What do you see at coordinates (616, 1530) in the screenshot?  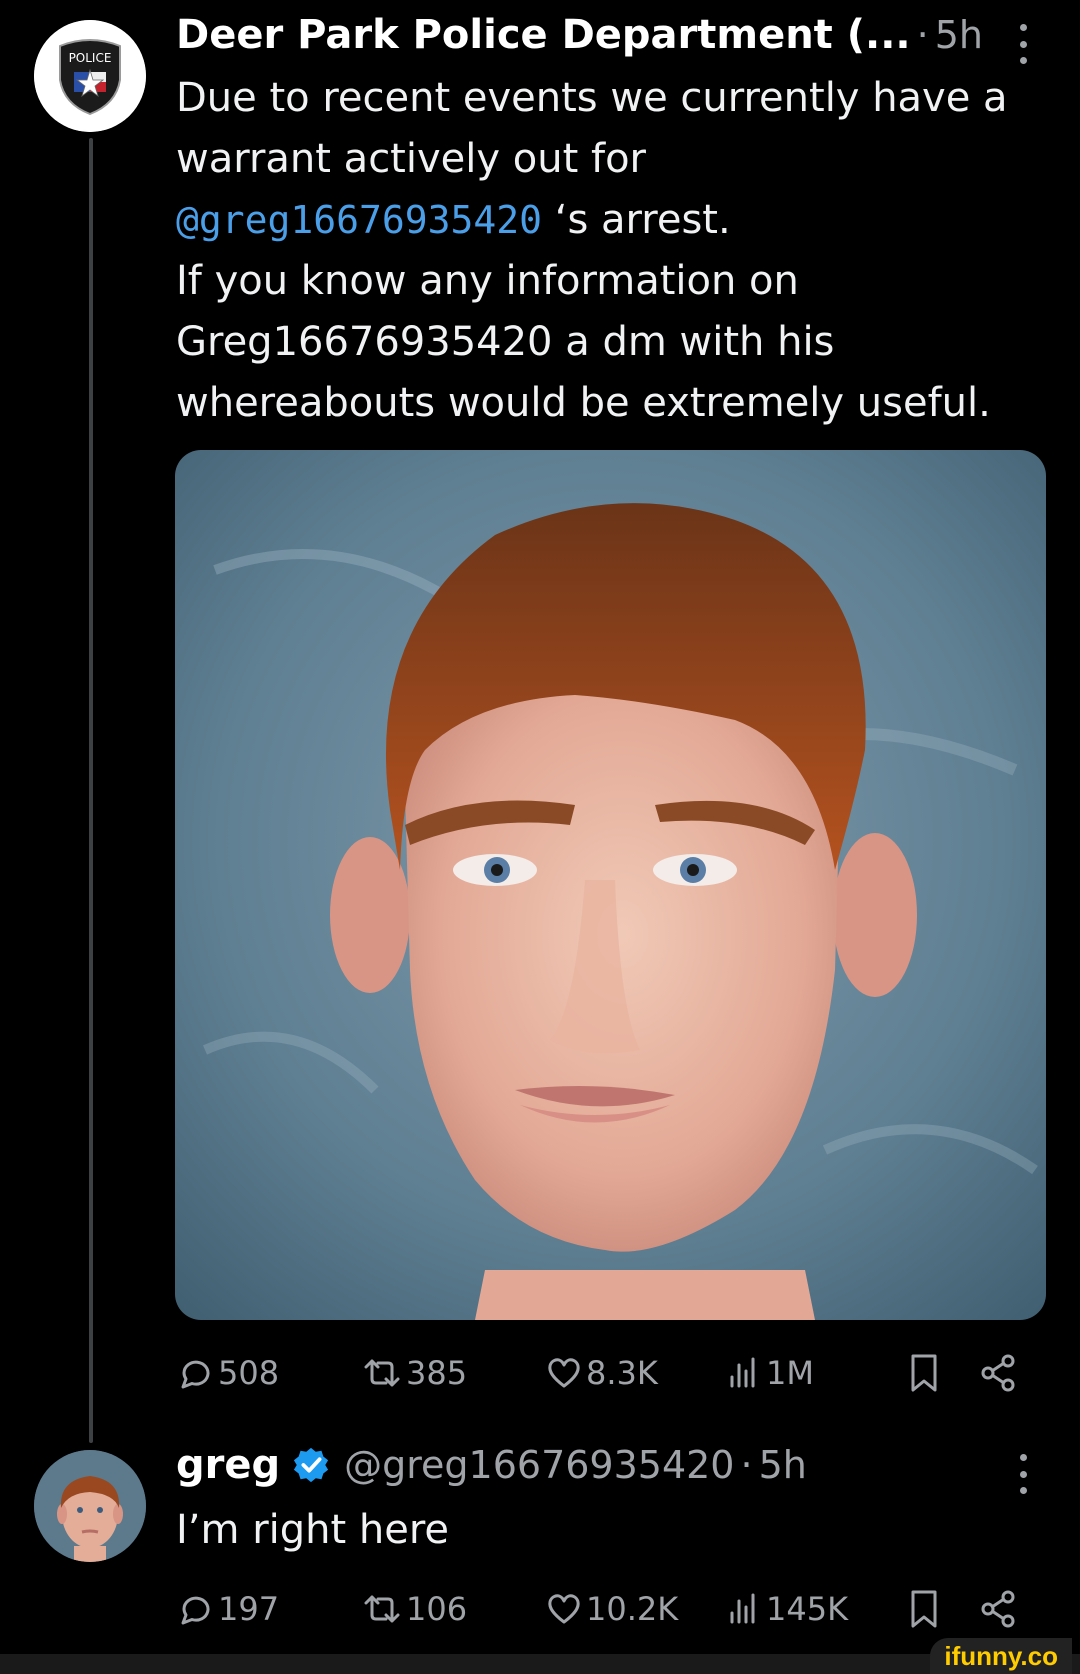 I see `tweet2-body: I’m right here` at bounding box center [616, 1530].